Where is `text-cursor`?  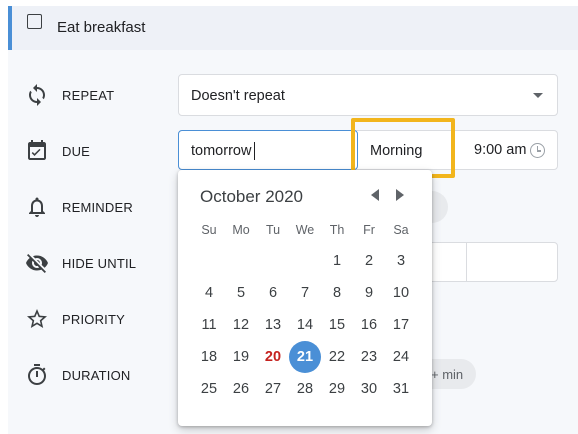
text-cursor is located at coordinates (254, 151).